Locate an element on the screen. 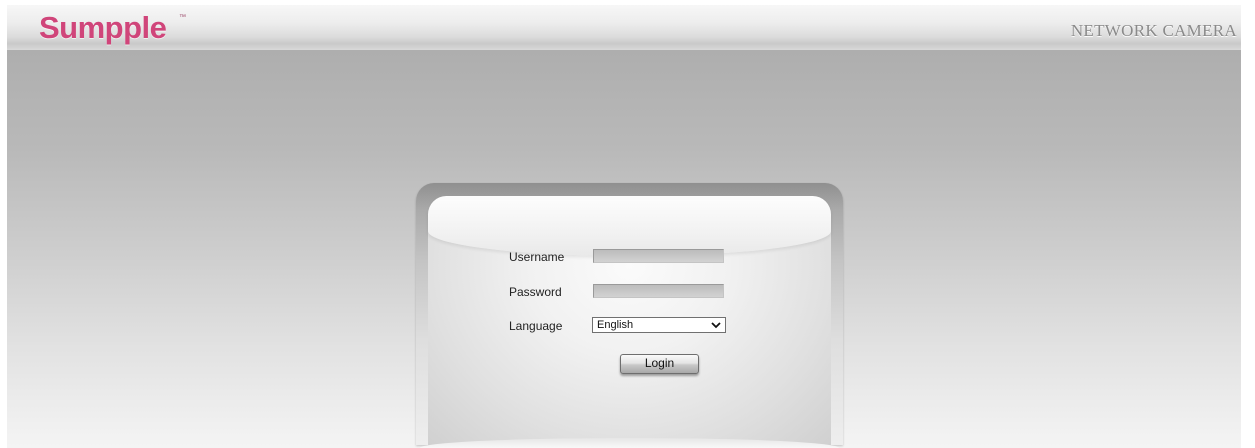 The image size is (1255, 448). chevron-down-icon is located at coordinates (716, 325).